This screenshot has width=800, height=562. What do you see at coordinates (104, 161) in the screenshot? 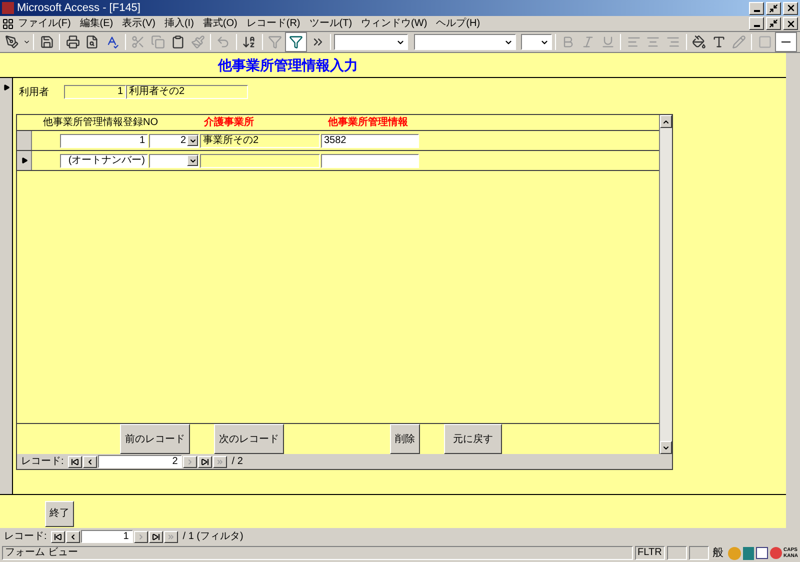
I see `registration-number-field: (オートナンバー)` at bounding box center [104, 161].